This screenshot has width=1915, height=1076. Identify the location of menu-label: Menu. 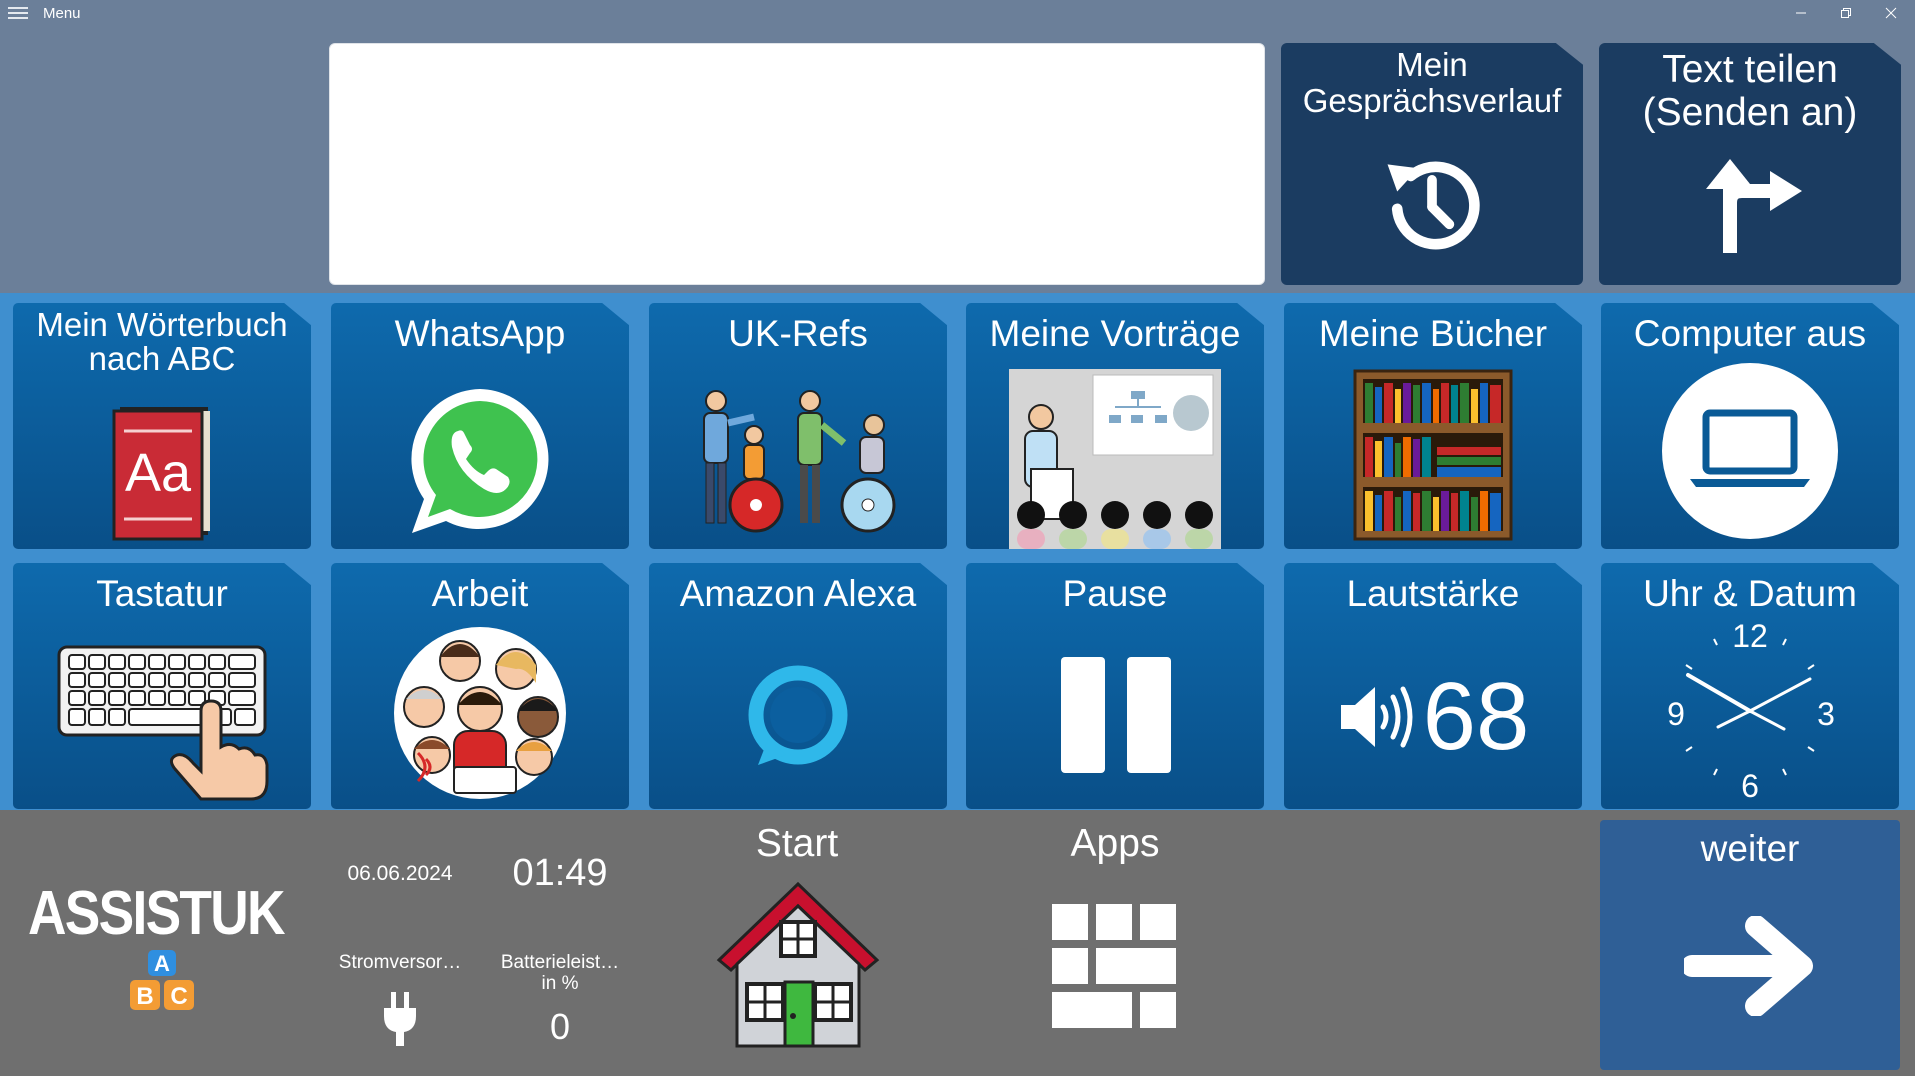
(62, 13).